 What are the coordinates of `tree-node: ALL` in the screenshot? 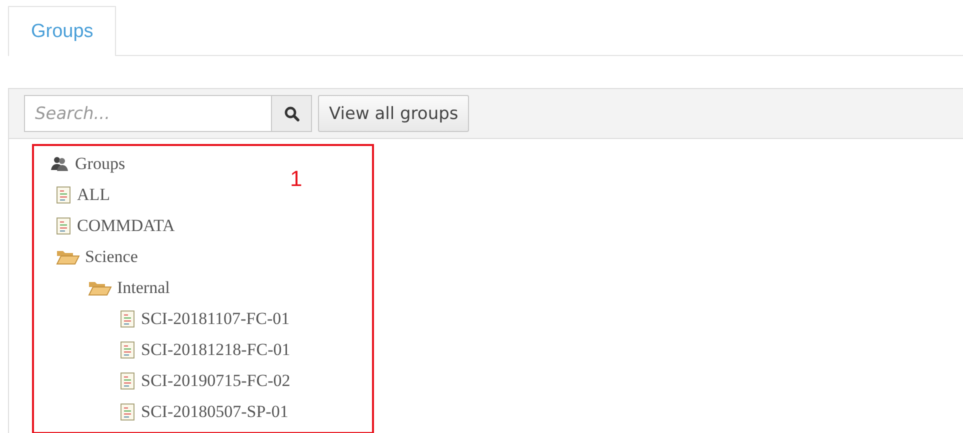 It's located at (83, 194).